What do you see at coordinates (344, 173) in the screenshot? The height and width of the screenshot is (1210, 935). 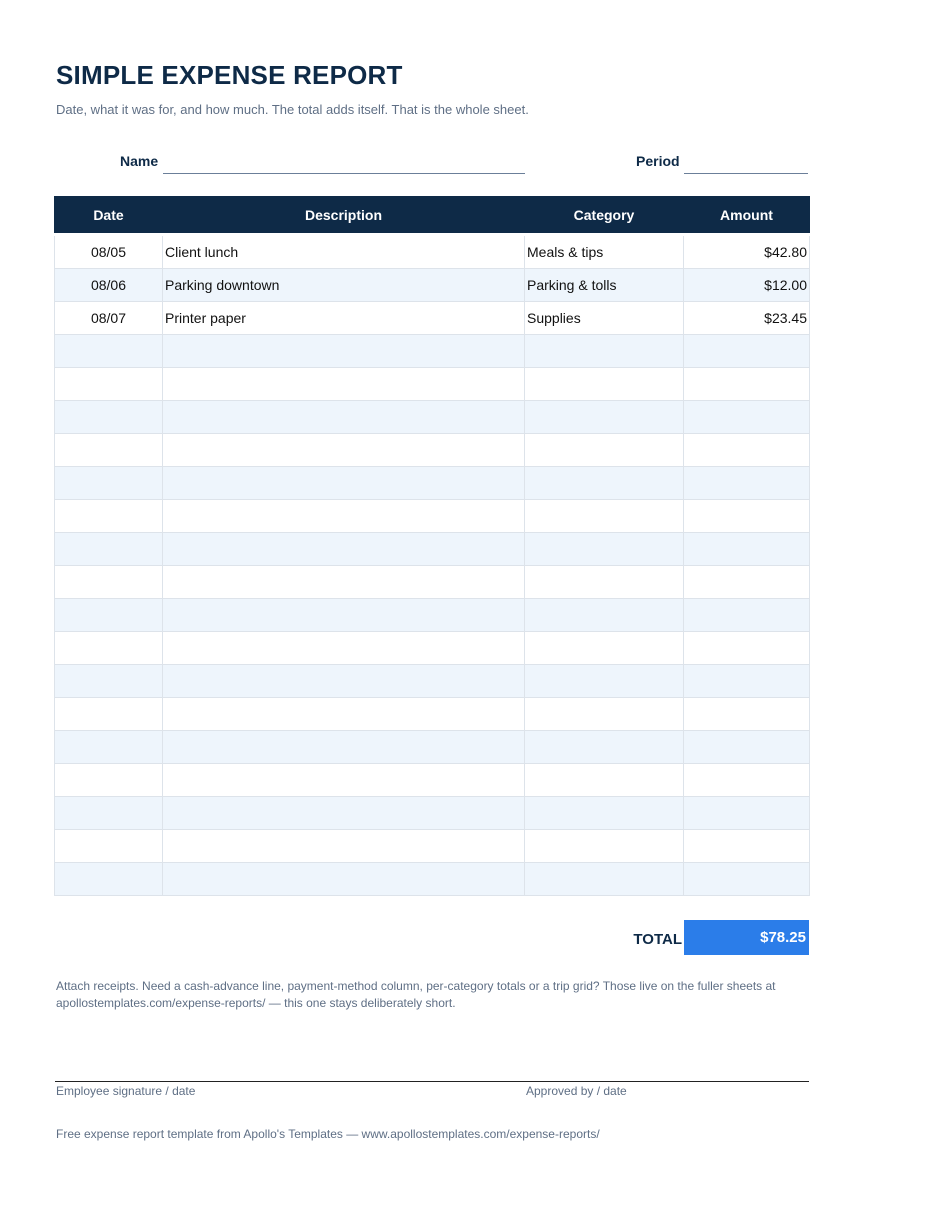 I see `name-field` at bounding box center [344, 173].